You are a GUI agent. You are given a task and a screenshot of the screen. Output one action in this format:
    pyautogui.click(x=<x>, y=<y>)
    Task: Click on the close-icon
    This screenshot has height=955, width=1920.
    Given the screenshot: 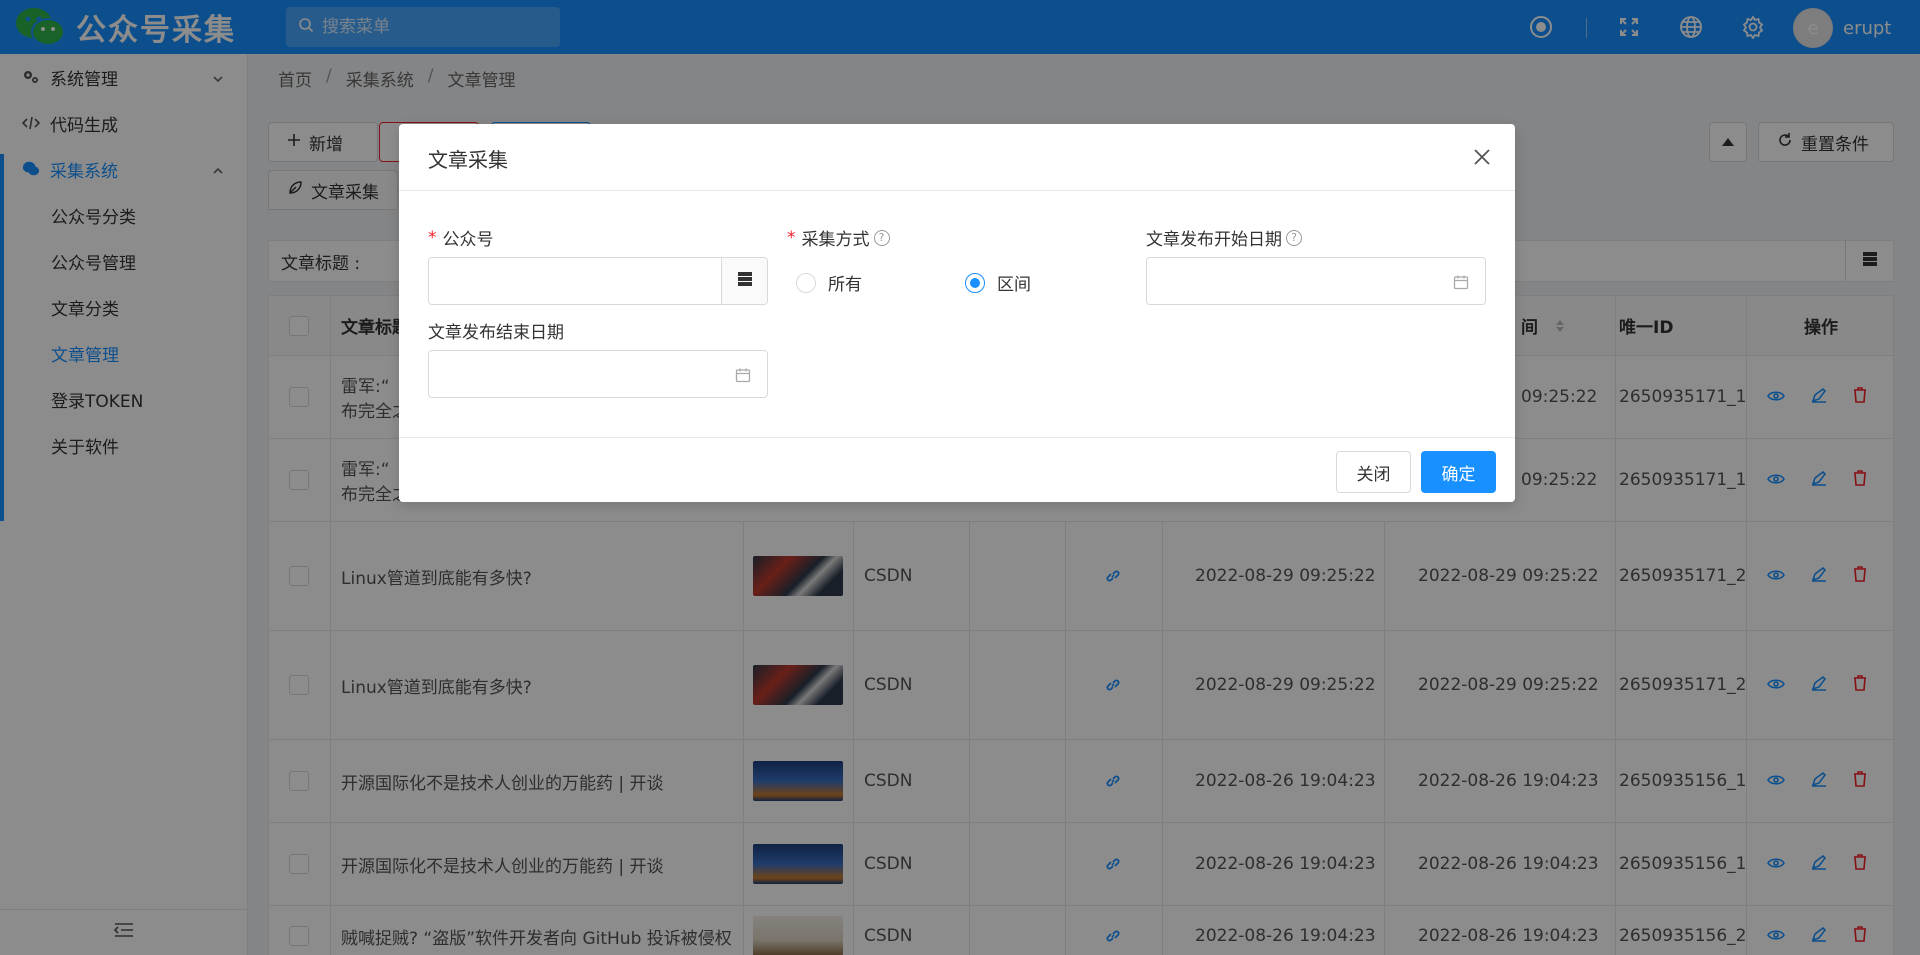 What is the action you would take?
    pyautogui.click(x=1482, y=157)
    